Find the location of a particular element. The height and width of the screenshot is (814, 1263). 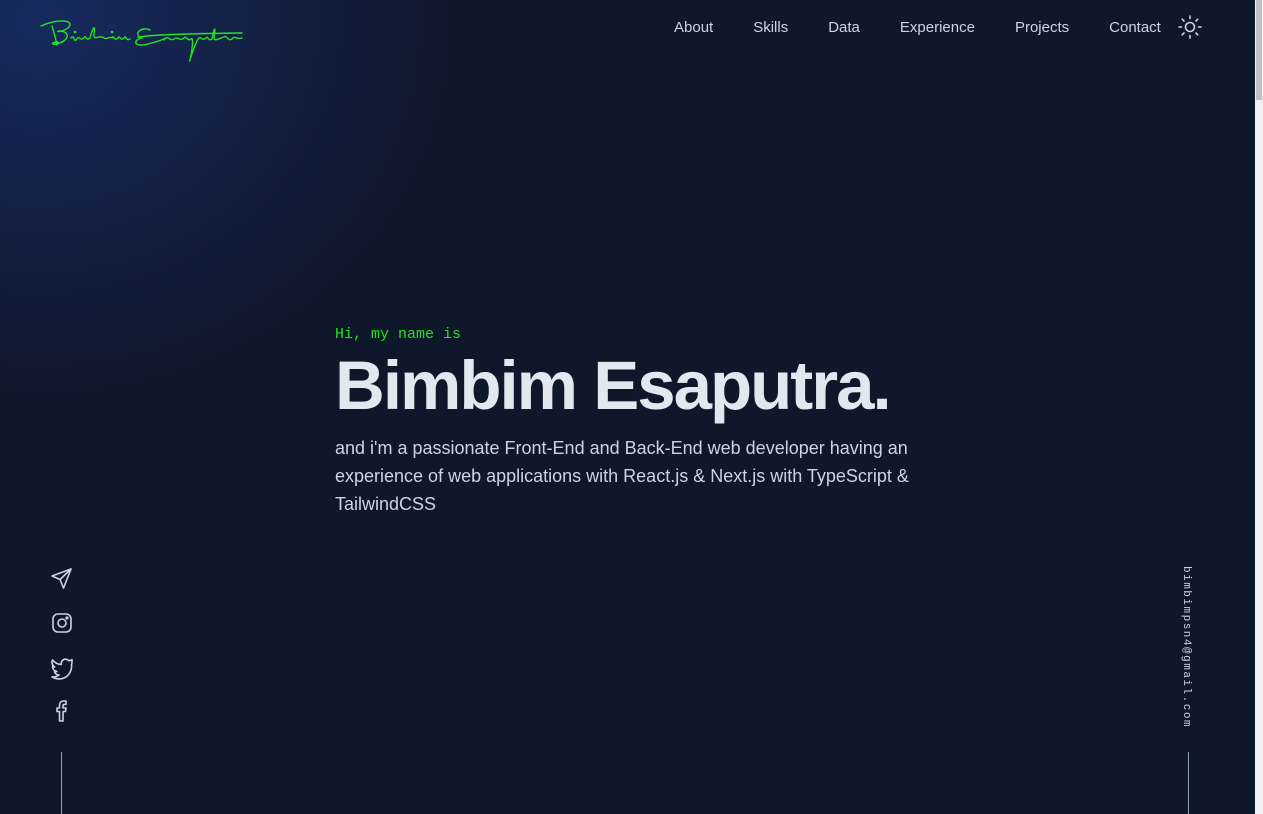

nav-item-contact: Contact is located at coordinates (1135, 27).